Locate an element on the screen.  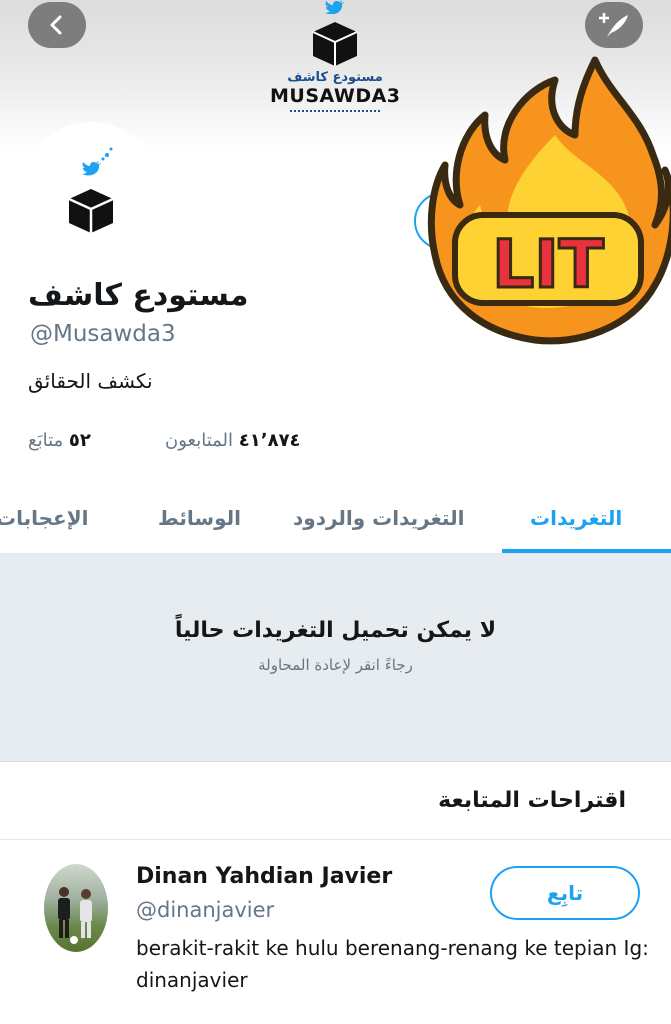
suggestions-title: اقتراحات المتابعة is located at coordinates (532, 800).